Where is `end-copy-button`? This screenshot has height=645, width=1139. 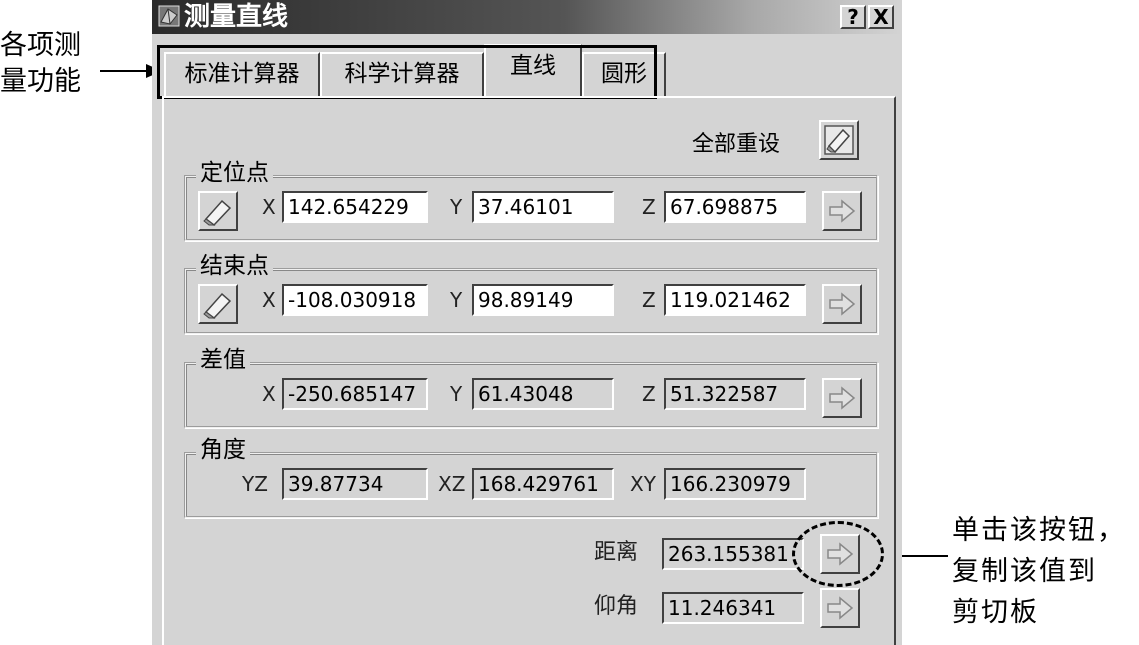
end-copy-button is located at coordinates (842, 304).